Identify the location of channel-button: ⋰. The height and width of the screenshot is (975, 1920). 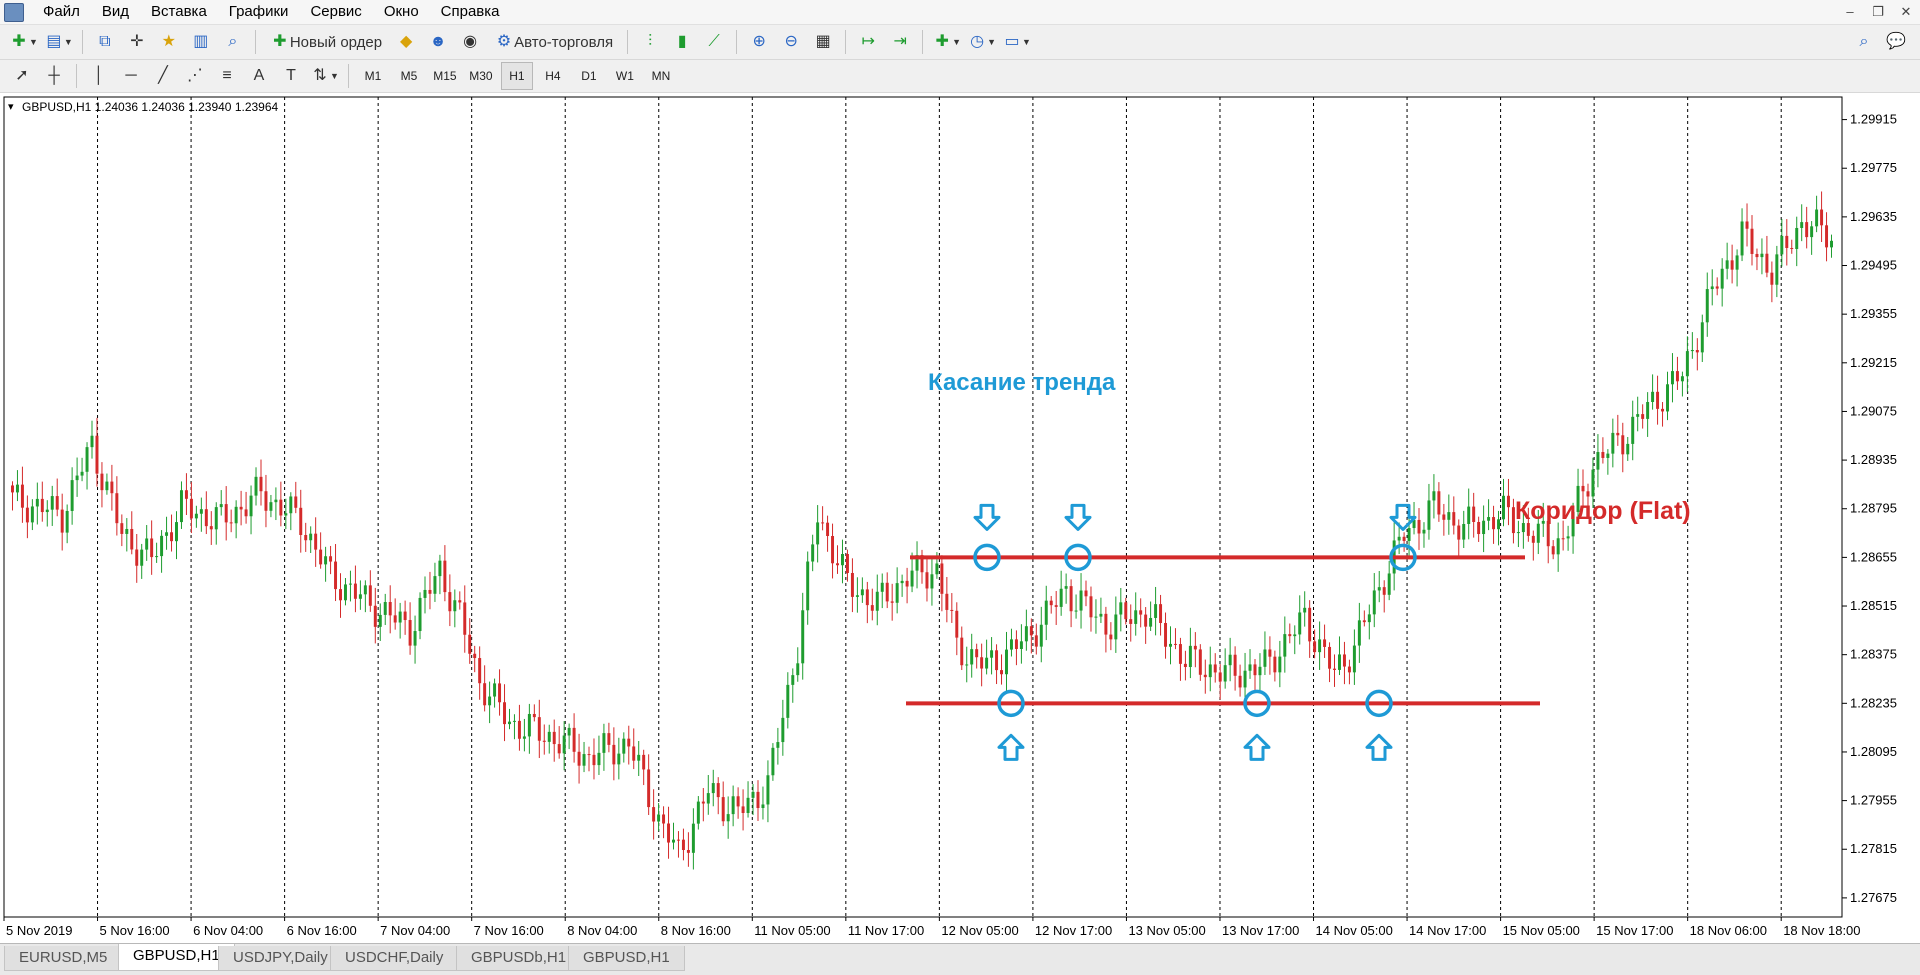
(195, 76).